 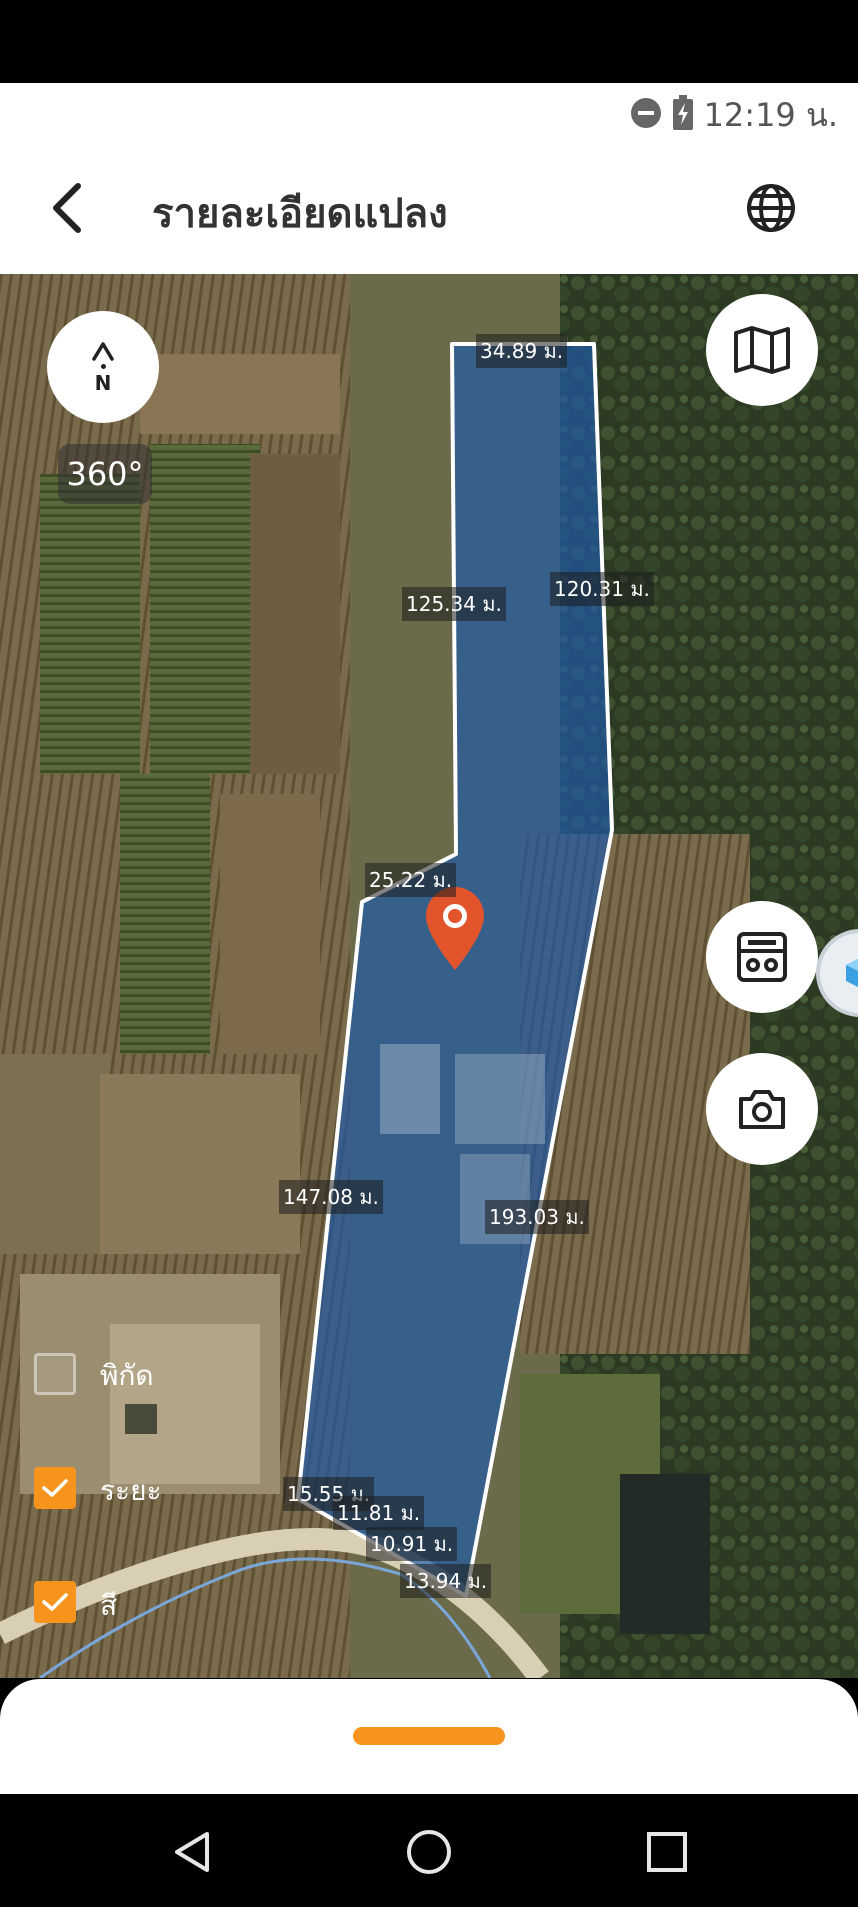 I want to click on measure-label-right-lower: 193.03 ม., so click(x=537, y=1217).